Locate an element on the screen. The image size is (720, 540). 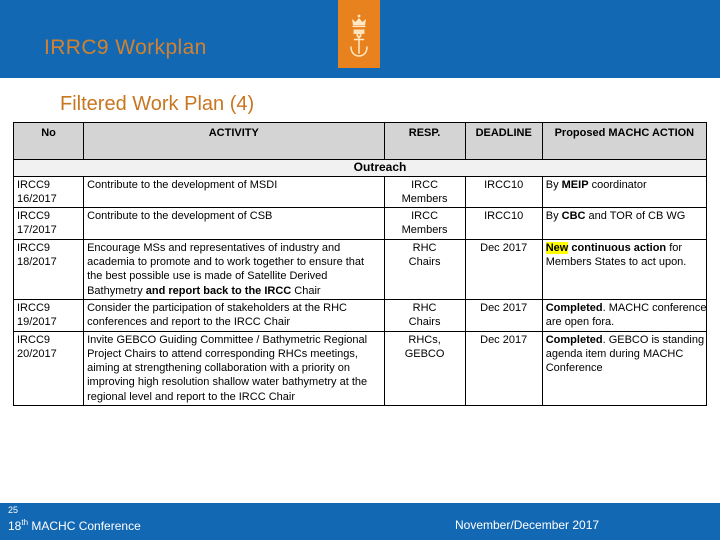
table-section-row: Outreach is located at coordinates (360, 168).